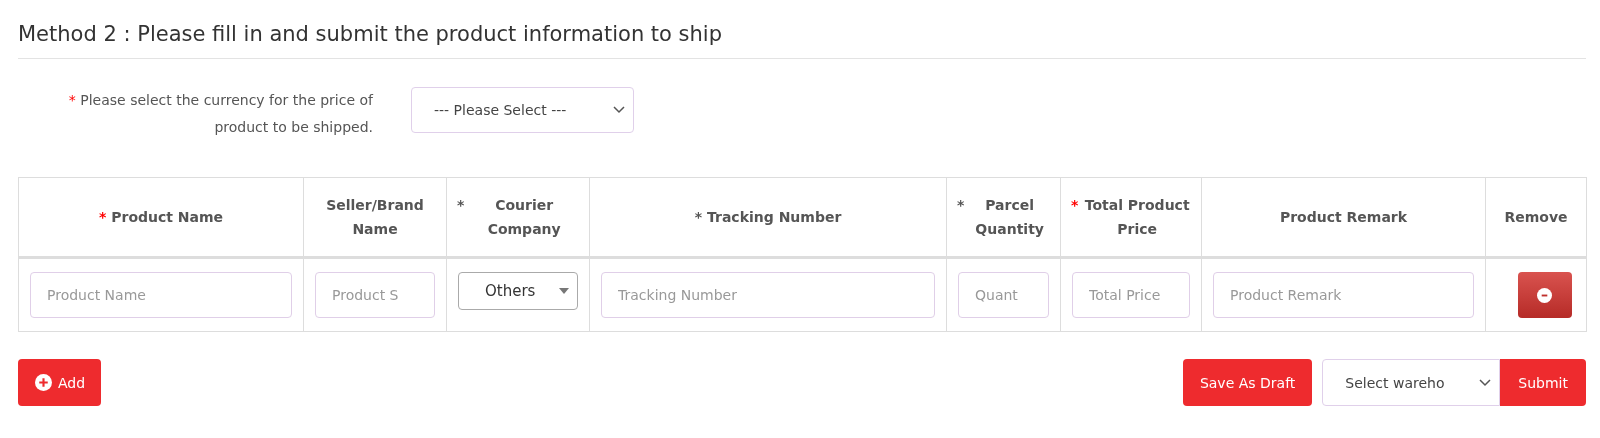 Image resolution: width=1600 pixels, height=438 pixels. Describe the element at coordinates (161, 295) in the screenshot. I see `input-field: Product Name` at that location.